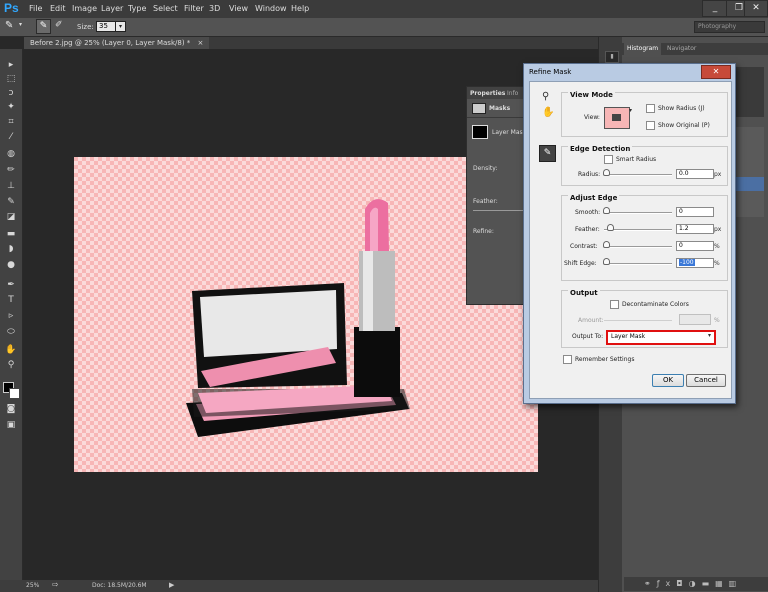 Image resolution: width=768 pixels, height=592 pixels. Describe the element at coordinates (606, 261) in the screenshot. I see `shift-edge-slider-knob` at that location.